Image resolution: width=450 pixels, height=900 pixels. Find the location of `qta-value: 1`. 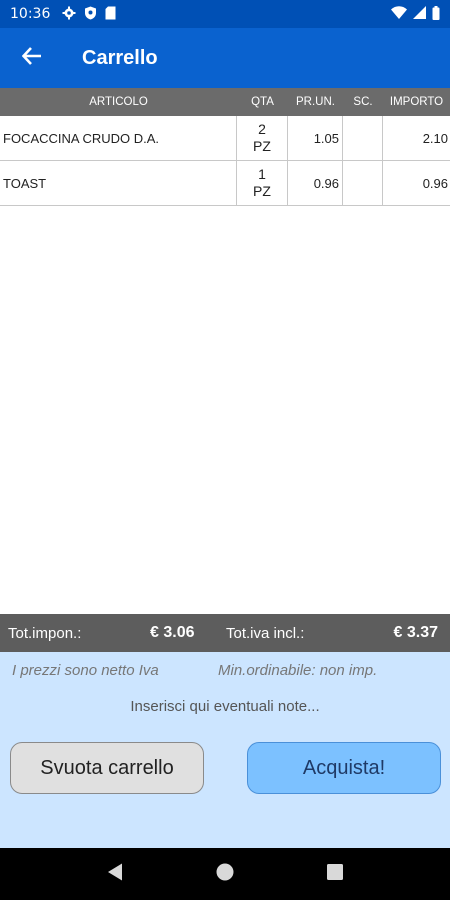

qta-value: 1 is located at coordinates (262, 174).